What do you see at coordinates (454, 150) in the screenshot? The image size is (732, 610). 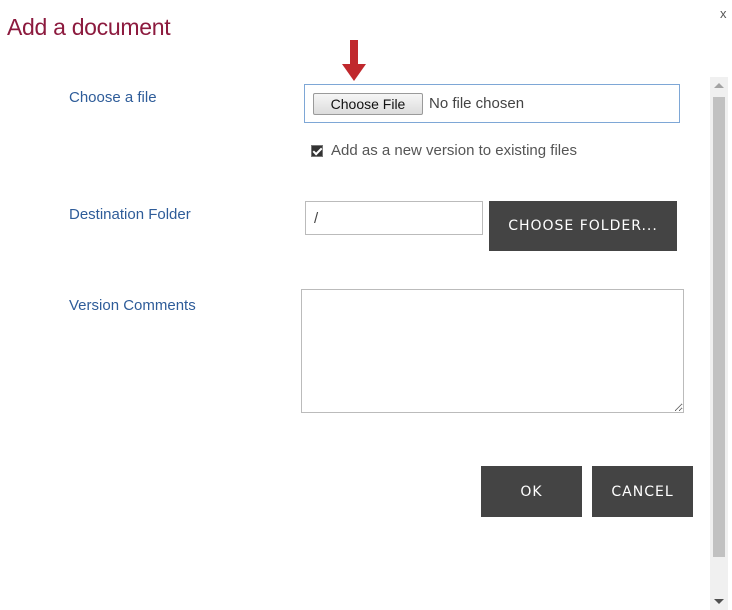 I see `add-version-label: Add as a new version to existing files` at bounding box center [454, 150].